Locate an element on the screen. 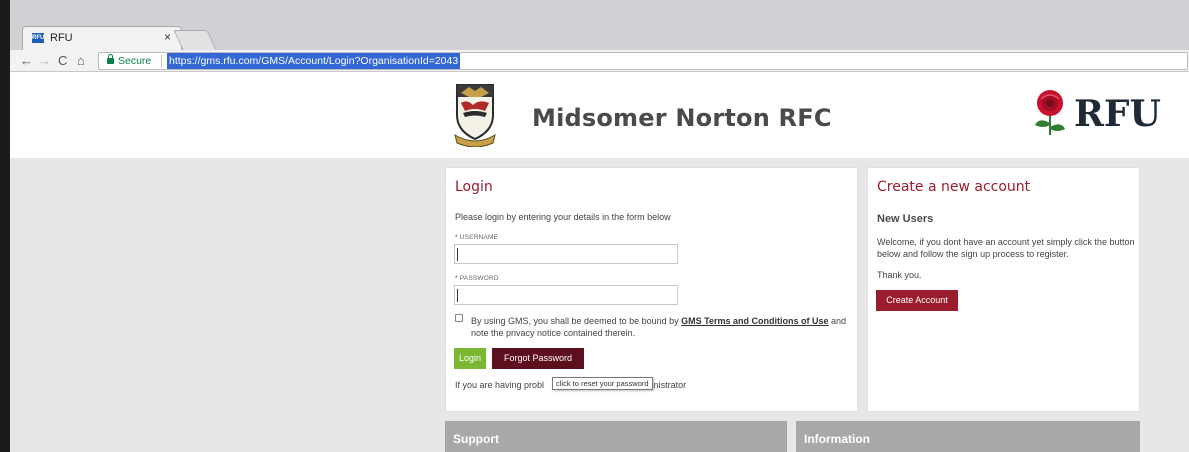 This screenshot has width=1189, height=452. forward-arrow-icon: → is located at coordinates (44, 61).